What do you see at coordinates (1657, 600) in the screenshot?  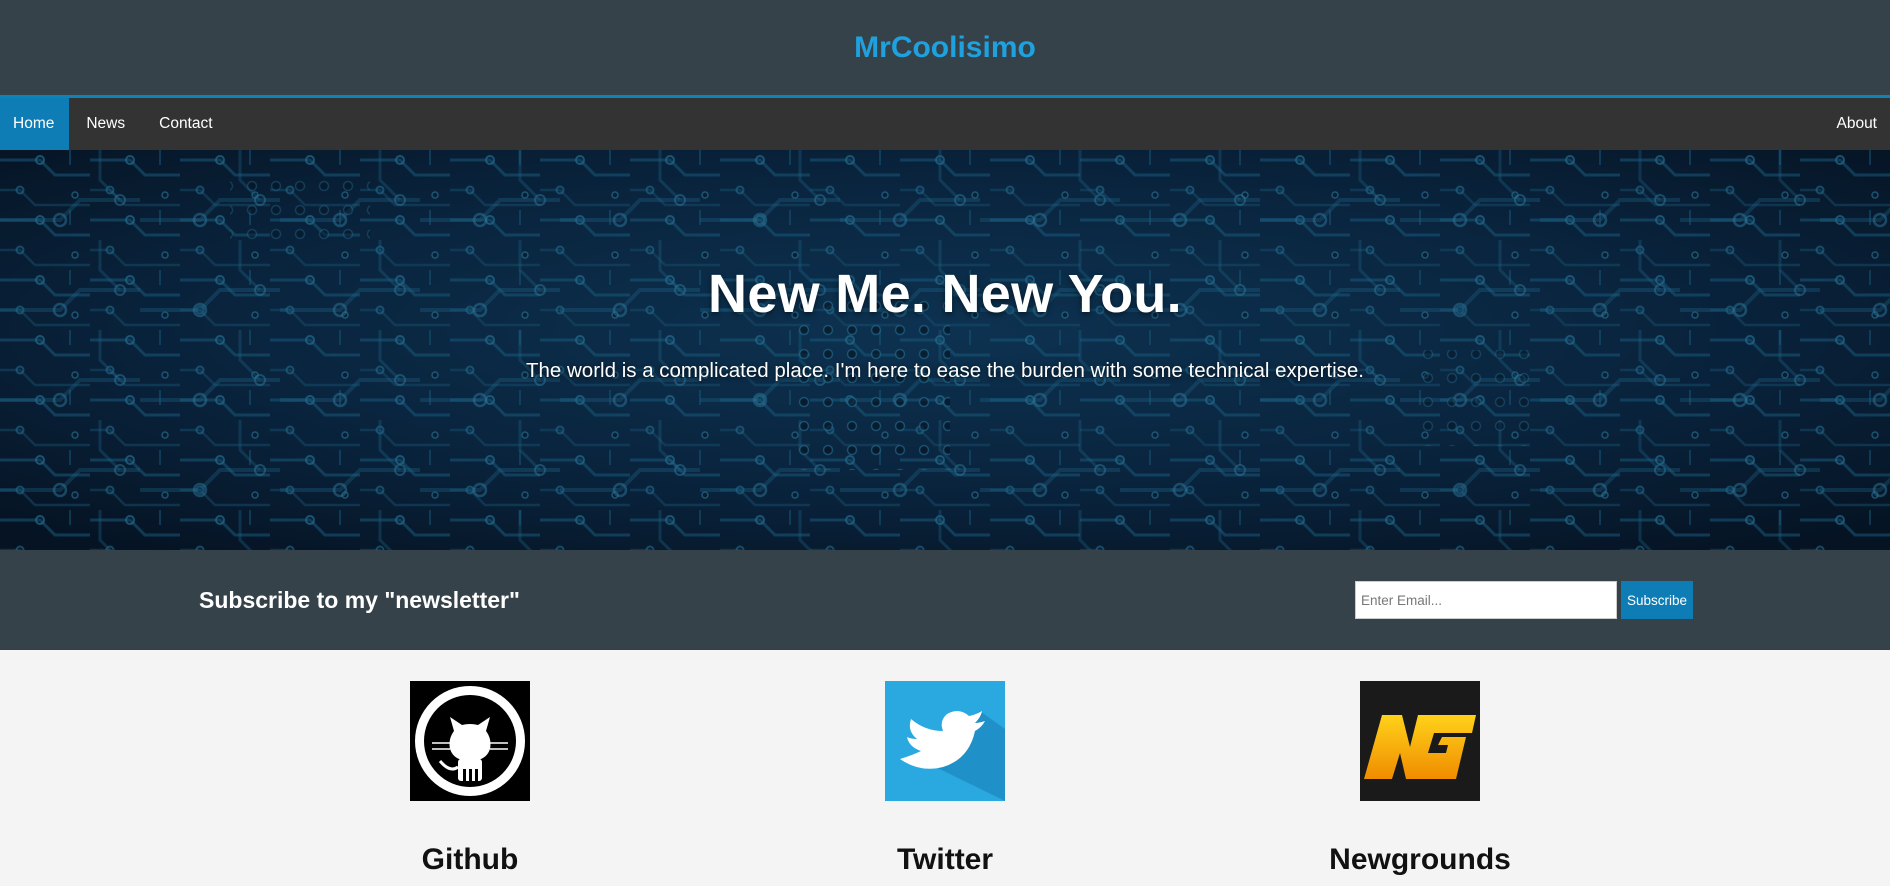 I see `subscribe-button: Subscribe` at bounding box center [1657, 600].